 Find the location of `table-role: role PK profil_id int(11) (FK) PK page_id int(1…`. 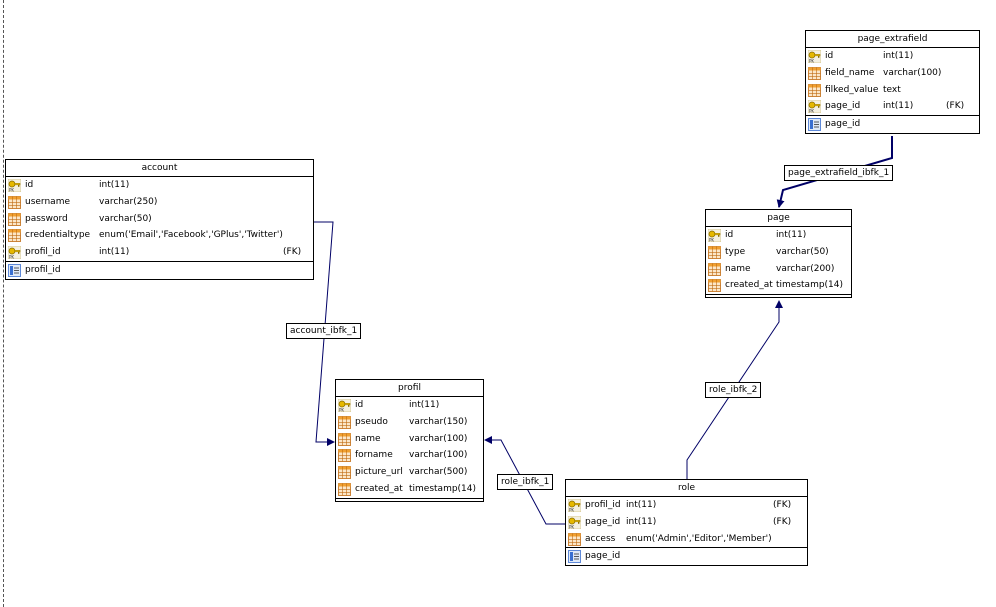

table-role: role PK profil_id int(11) (FK) PK page_id int(1… is located at coordinates (686, 523).